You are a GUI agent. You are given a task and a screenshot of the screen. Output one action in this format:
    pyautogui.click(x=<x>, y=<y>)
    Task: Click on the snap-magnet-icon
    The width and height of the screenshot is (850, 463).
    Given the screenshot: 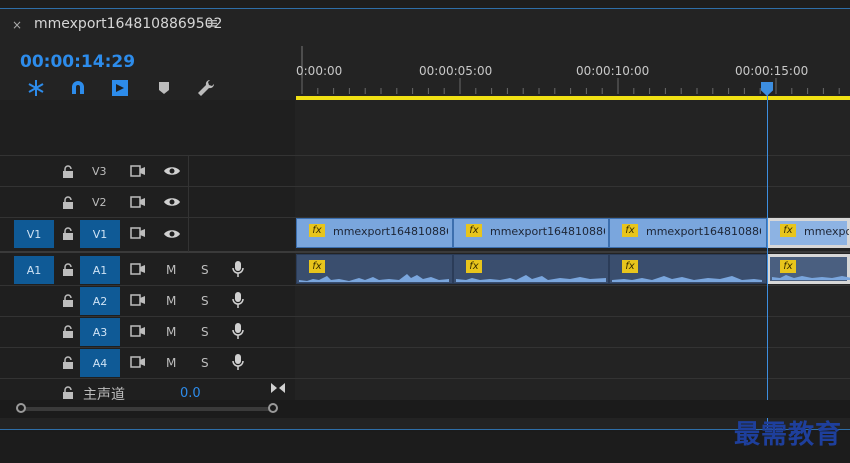 What is the action you would take?
    pyautogui.click(x=78, y=88)
    